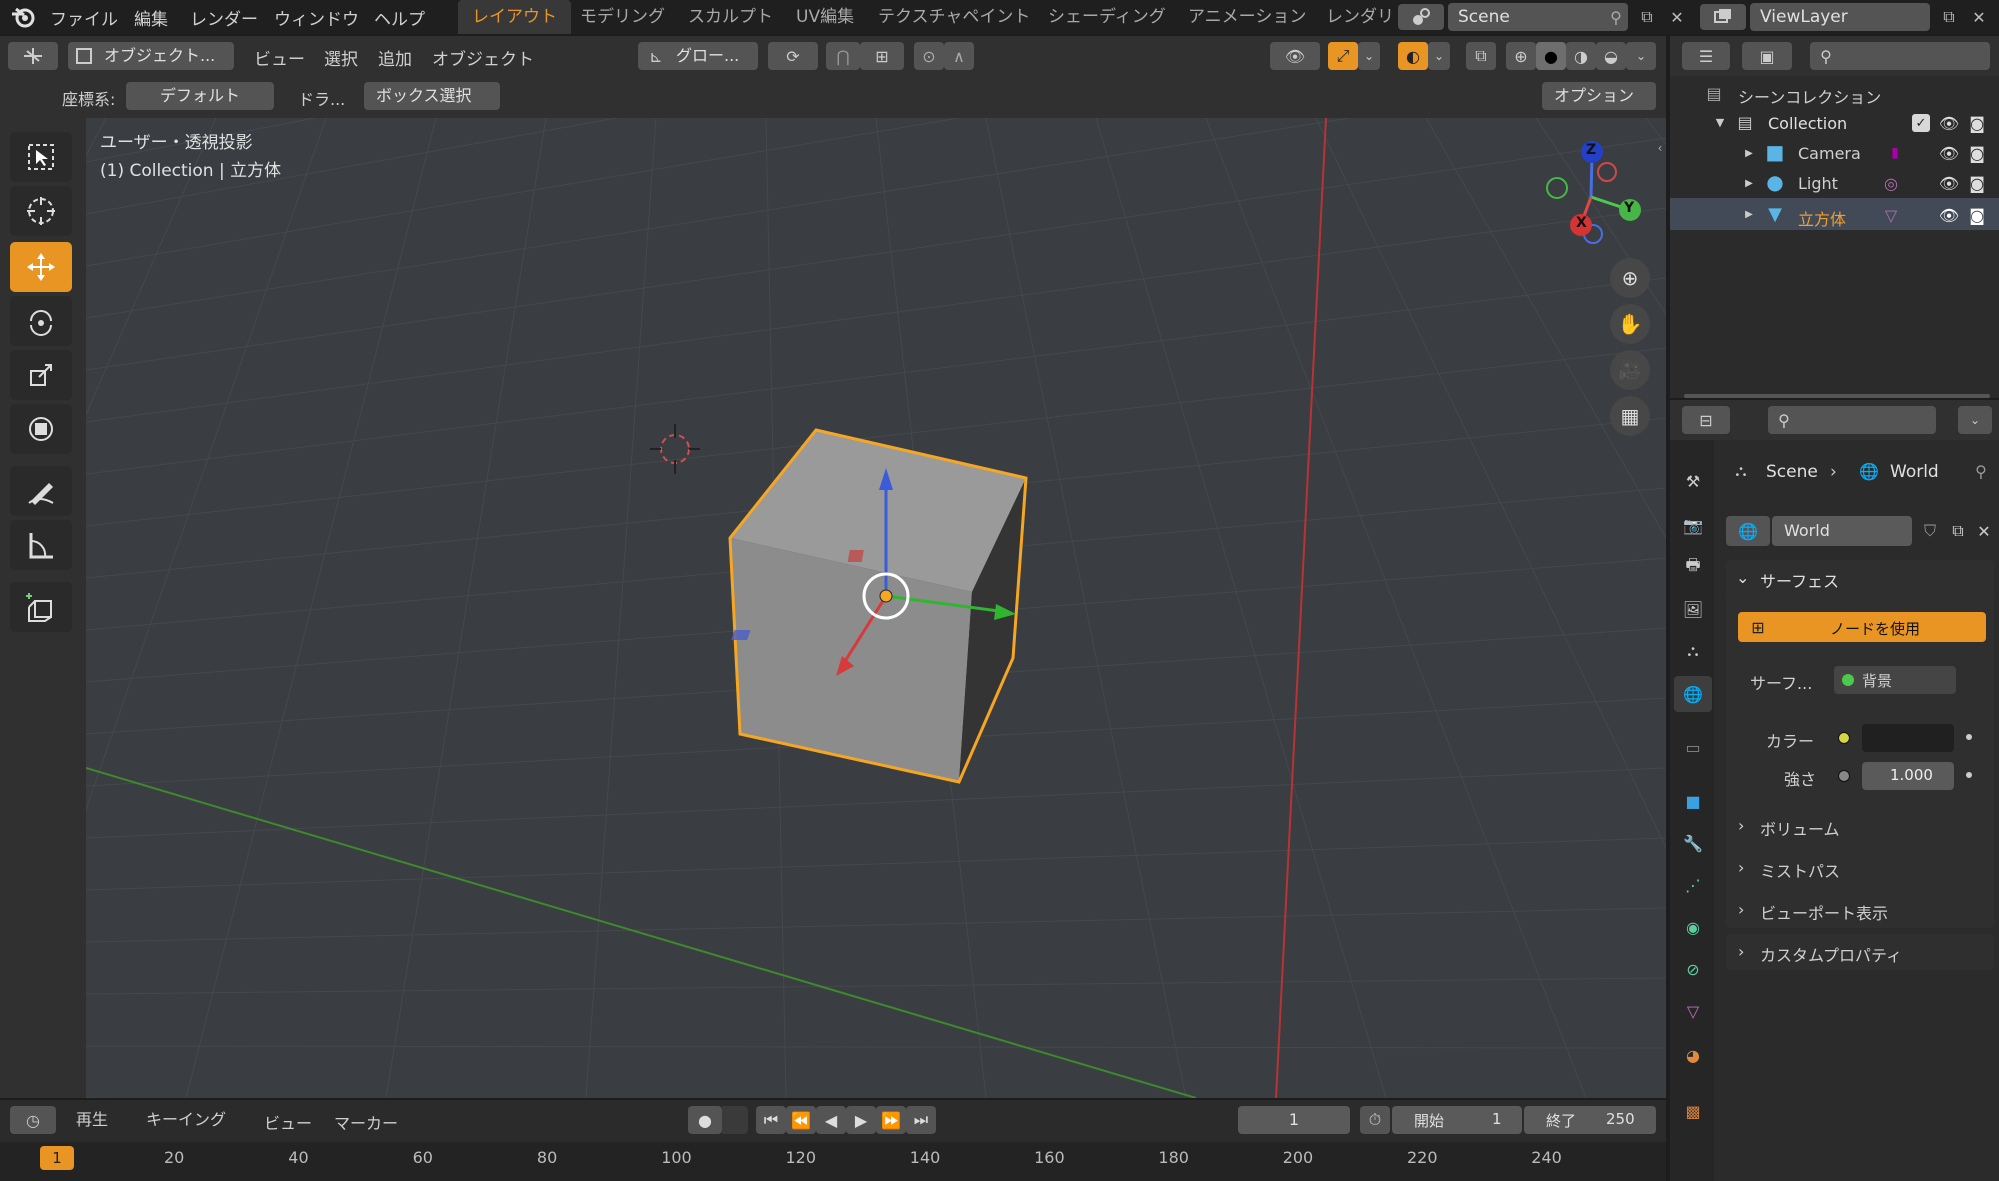 Image resolution: width=1999 pixels, height=1181 pixels. Describe the element at coordinates (771, 1120) in the screenshot. I see `jump-start-icon: ⏮` at that location.